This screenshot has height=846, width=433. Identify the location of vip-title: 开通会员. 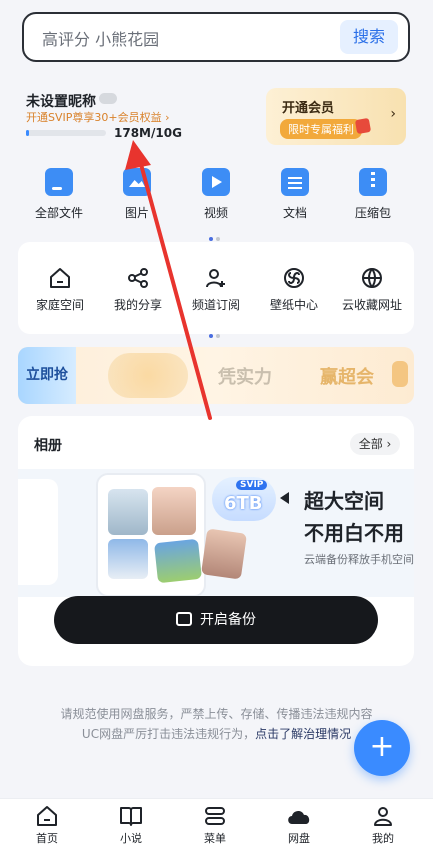
(308, 108).